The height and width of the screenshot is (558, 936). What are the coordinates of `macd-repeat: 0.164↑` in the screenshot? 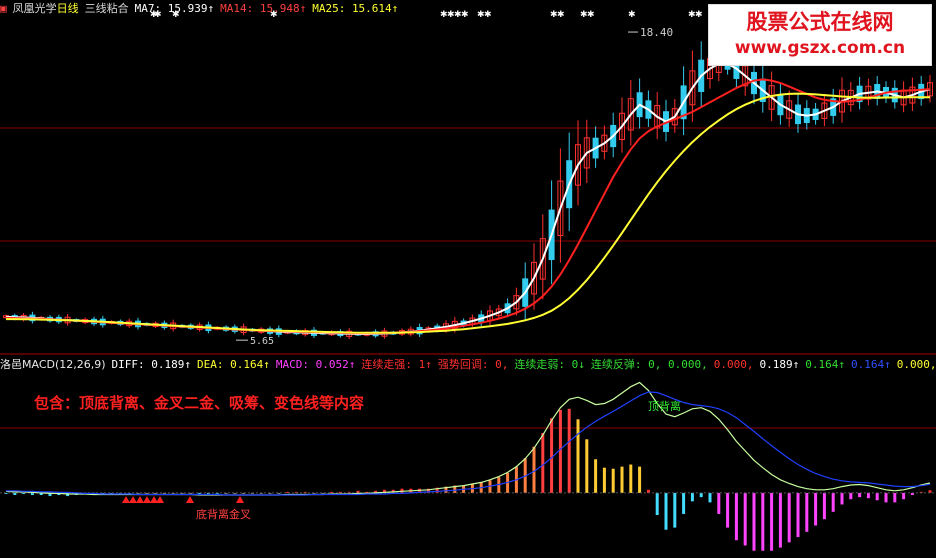 It's located at (870, 364).